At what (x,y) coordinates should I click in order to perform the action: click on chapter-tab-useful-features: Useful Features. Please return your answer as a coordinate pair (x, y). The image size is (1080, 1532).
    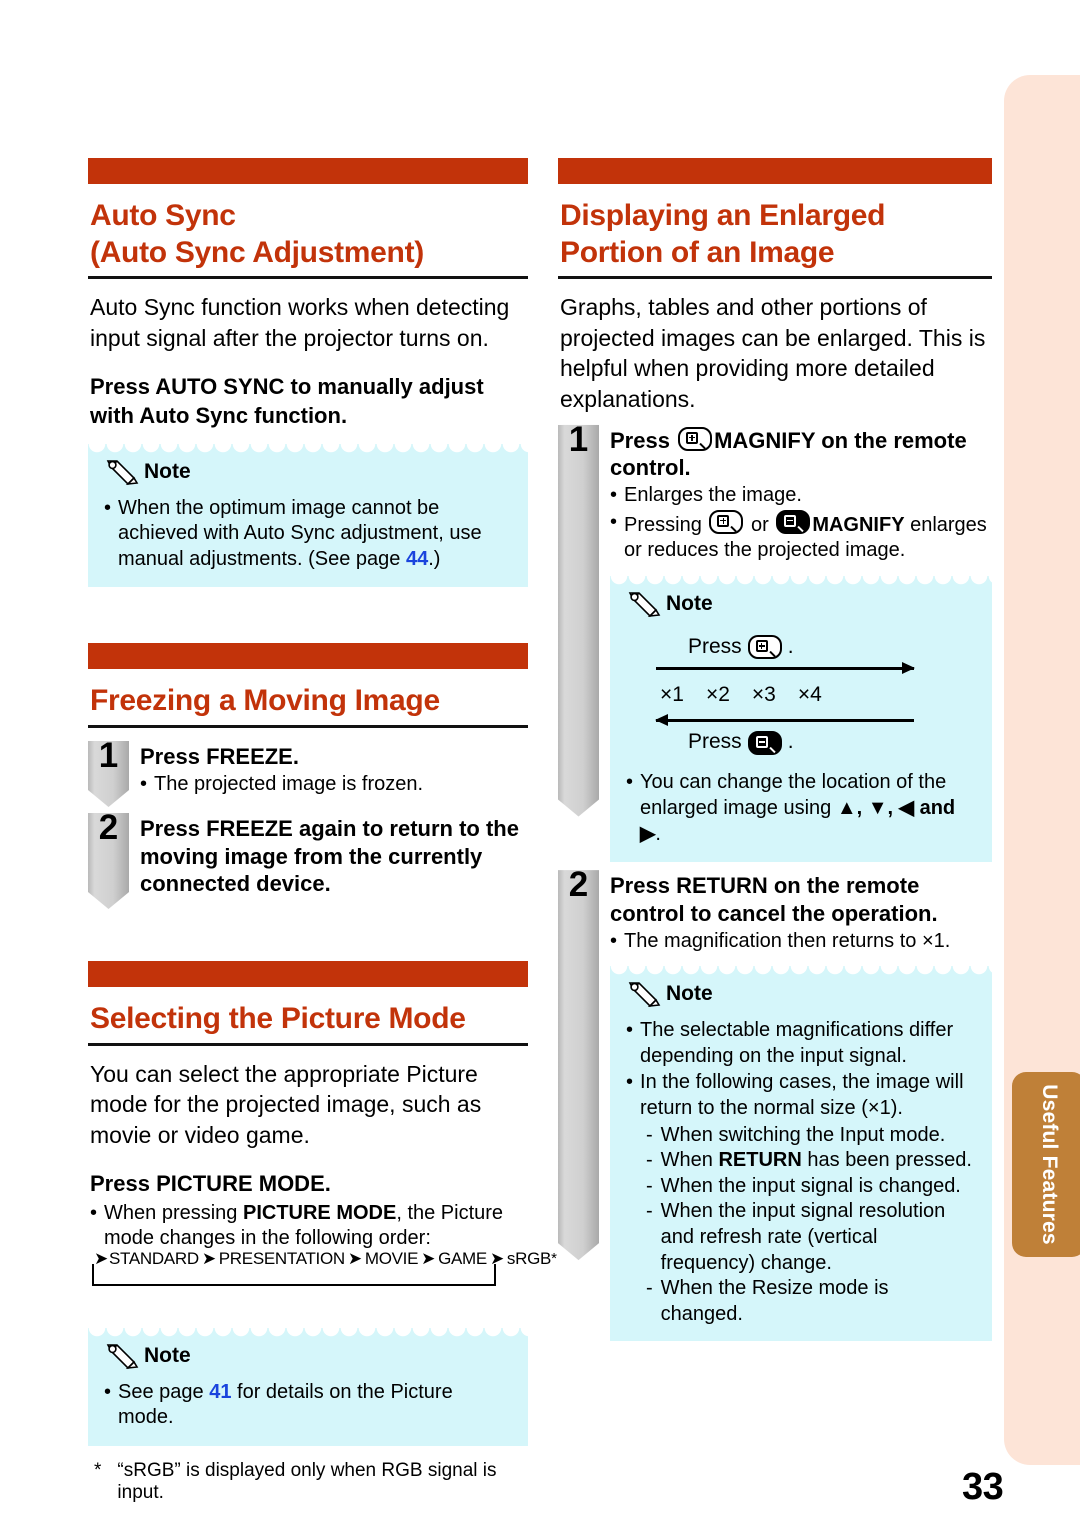
    Looking at the image, I should click on (1046, 1164).